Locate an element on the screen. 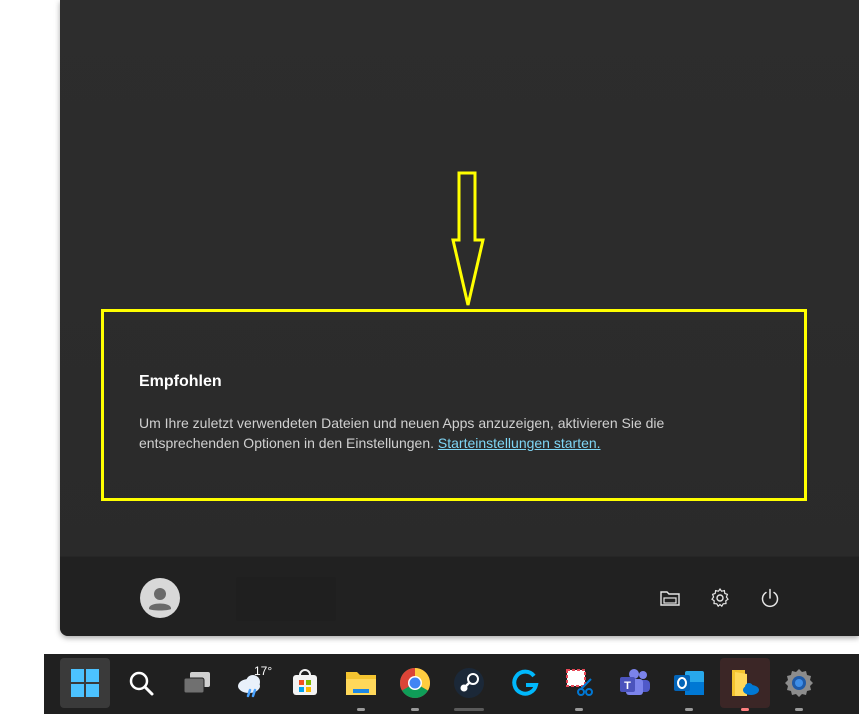  chrome-button is located at coordinates (415, 684).